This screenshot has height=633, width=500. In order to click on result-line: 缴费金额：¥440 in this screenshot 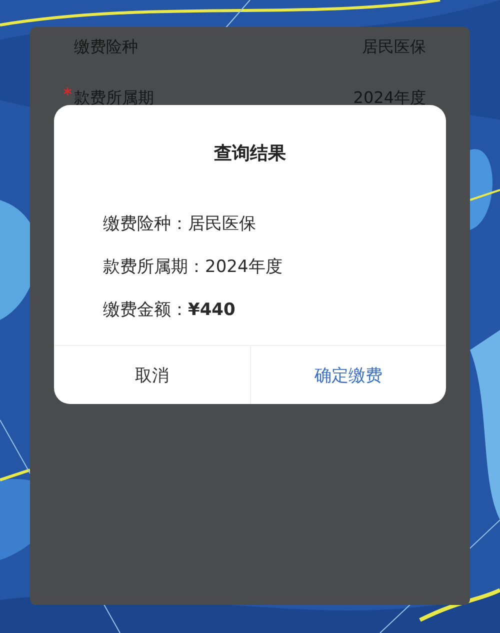, I will do `click(169, 310)`.